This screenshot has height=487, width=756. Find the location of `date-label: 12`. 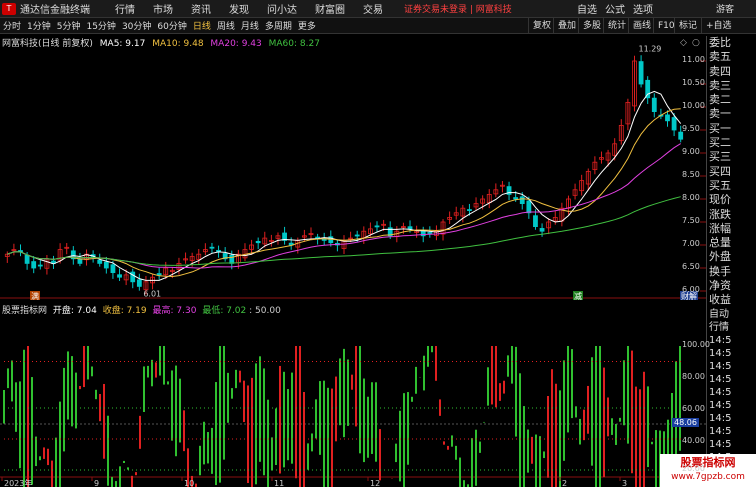

date-label: 12 is located at coordinates (375, 483).